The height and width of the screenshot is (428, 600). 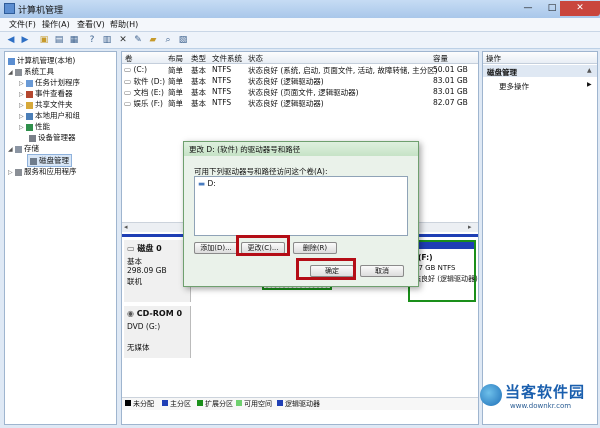 What do you see at coordinates (49, 115) in the screenshot?
I see `tree-item-local-users: ▷ 本地用户和组` at bounding box center [49, 115].